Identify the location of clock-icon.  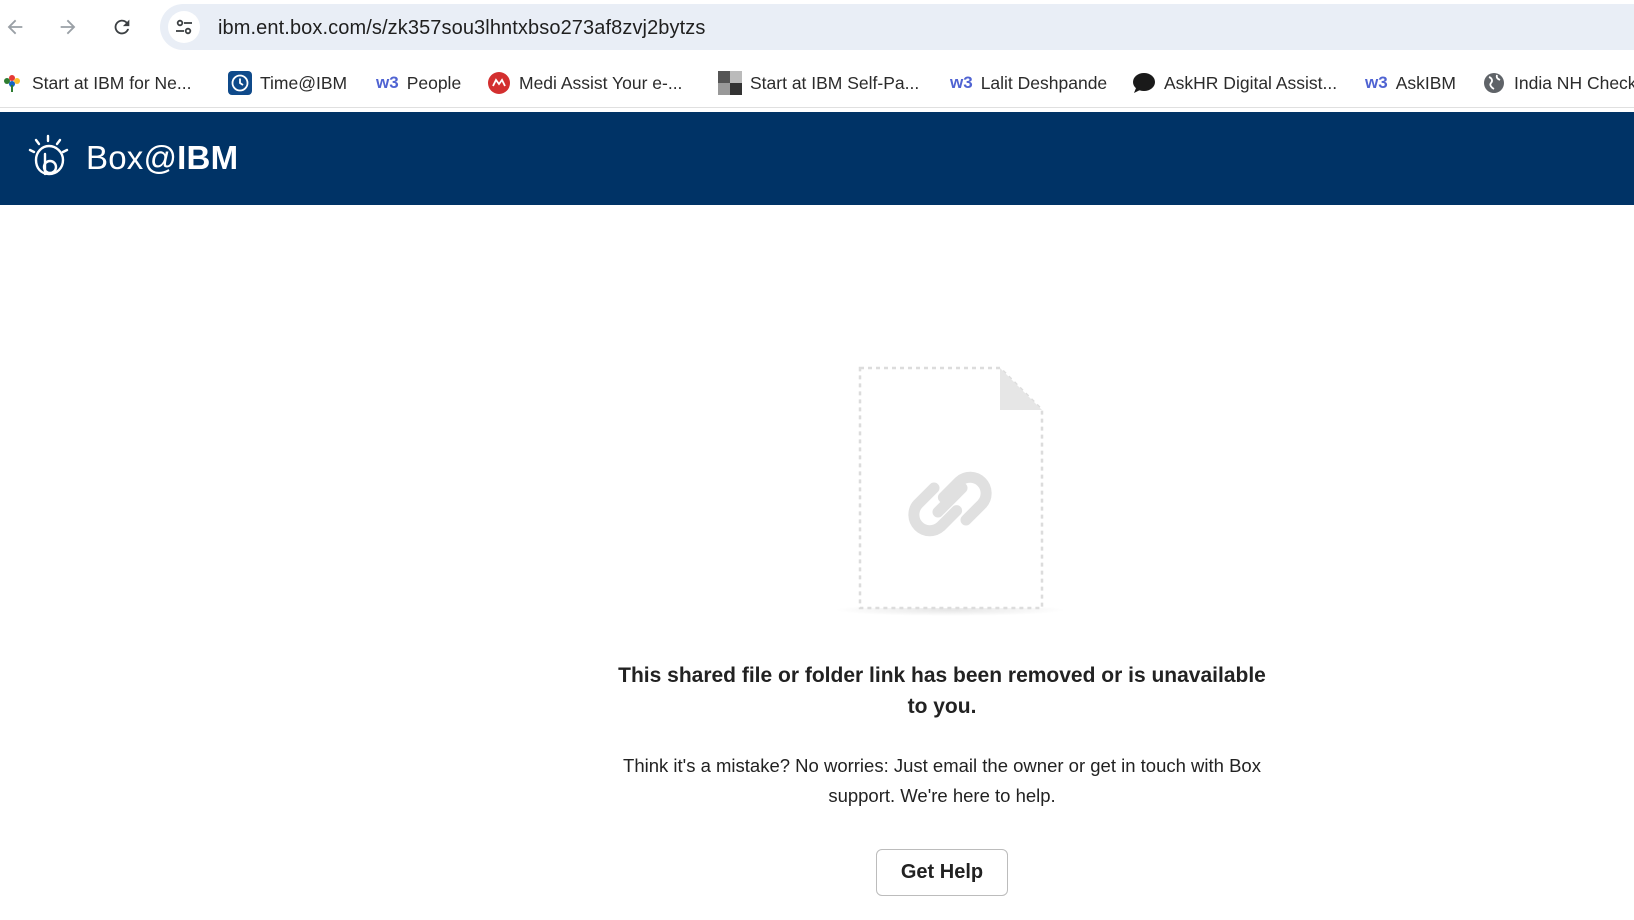
(240, 83).